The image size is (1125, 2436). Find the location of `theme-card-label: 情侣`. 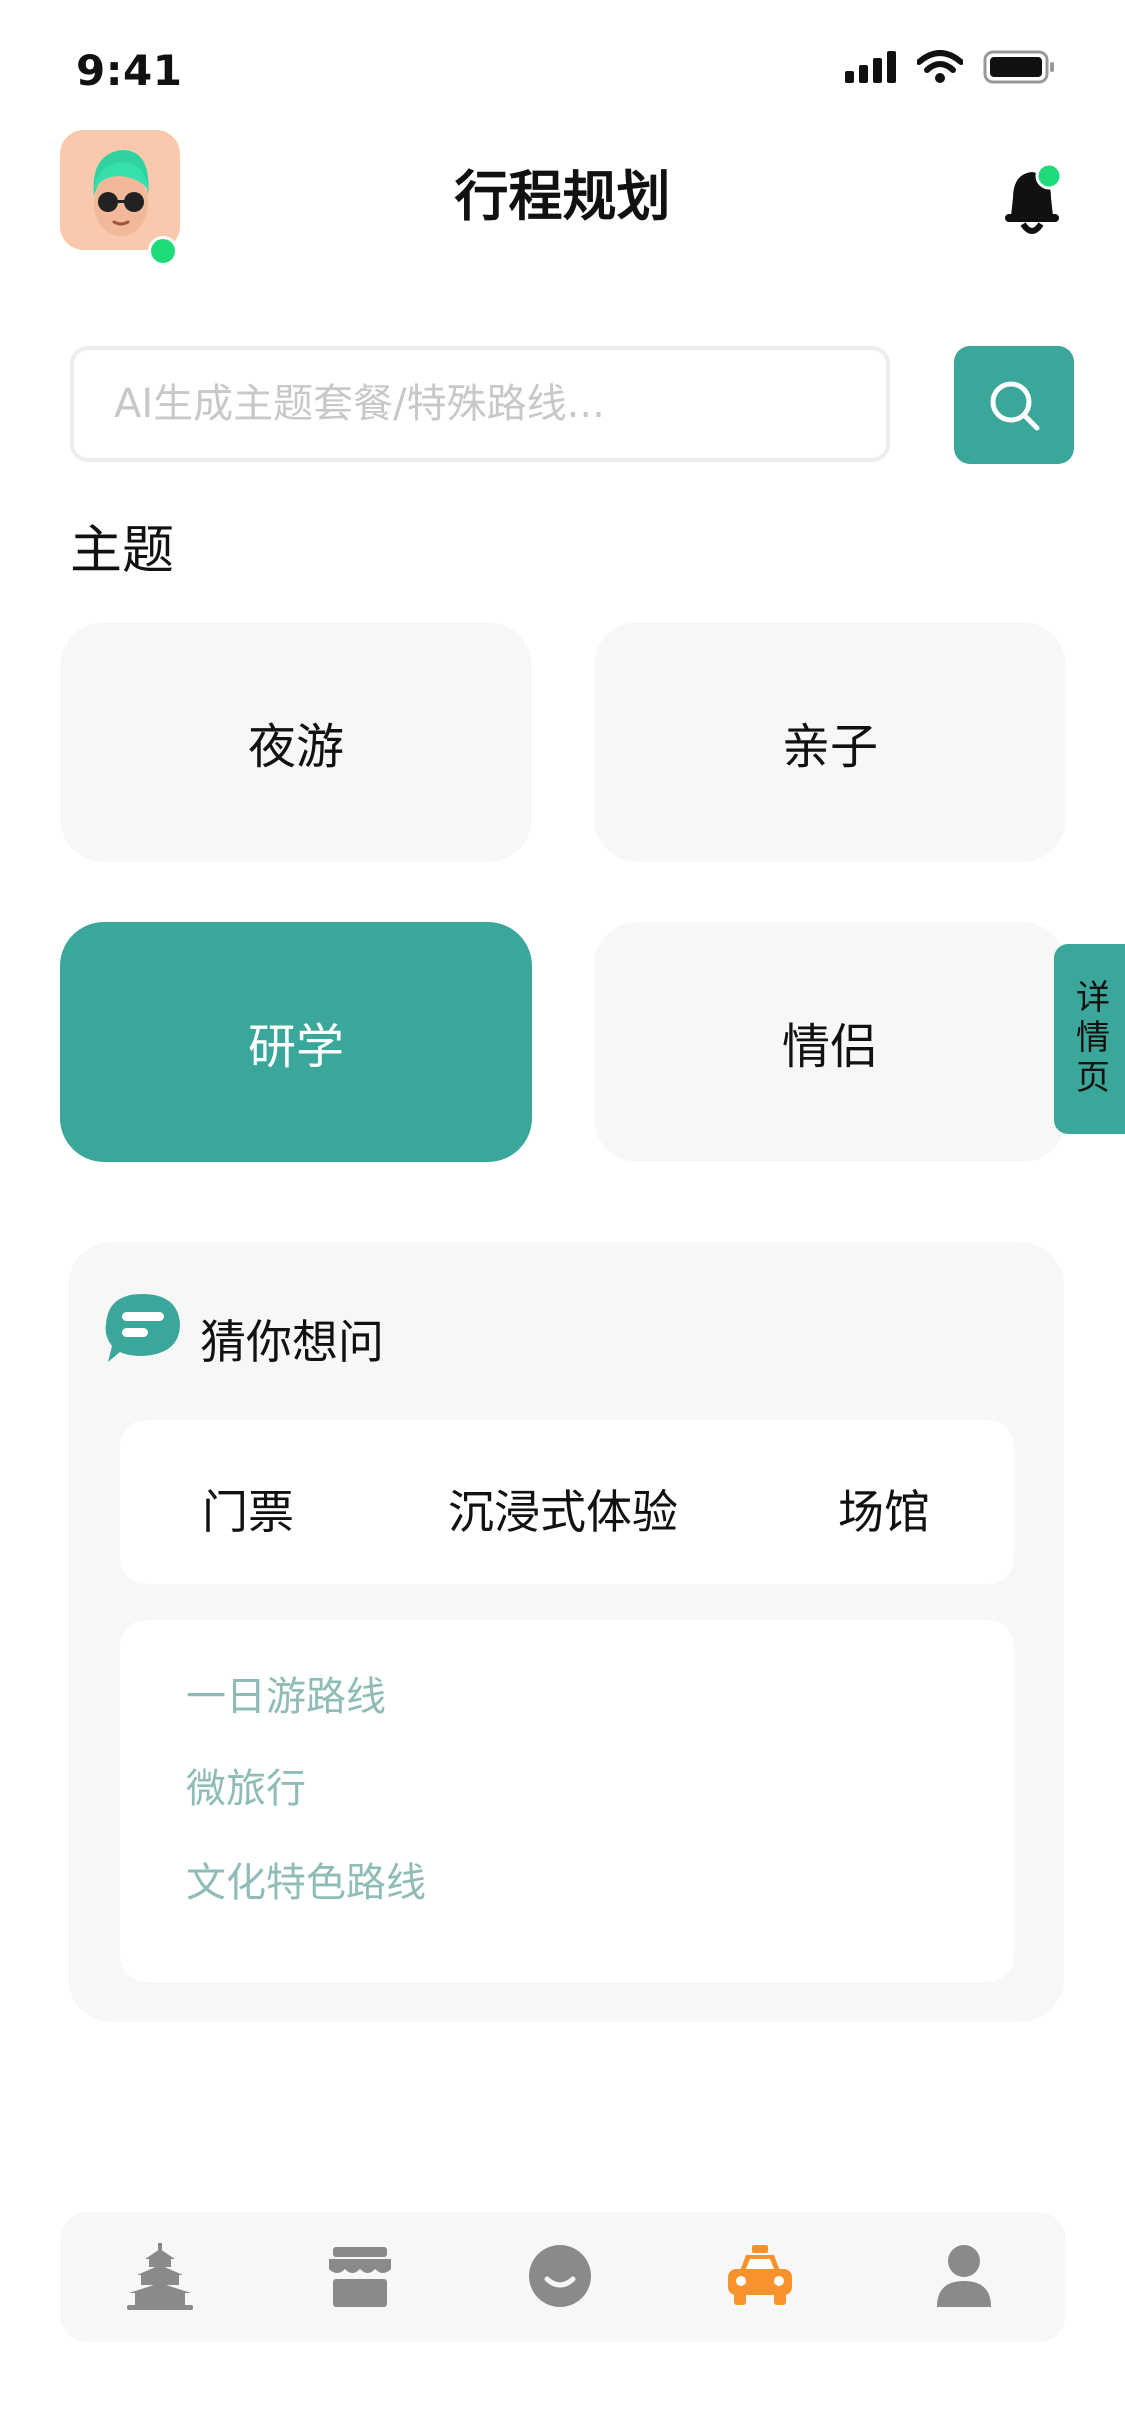

theme-card-label: 情侣 is located at coordinates (829, 1047).